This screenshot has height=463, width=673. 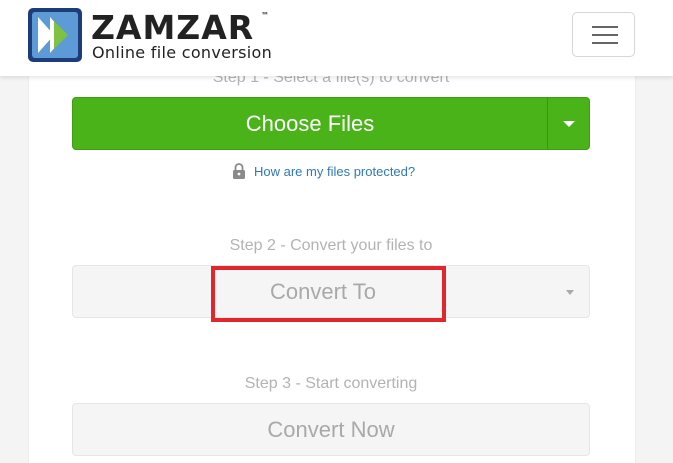 What do you see at coordinates (182, 52) in the screenshot?
I see `brand-tagline: Online file conversion` at bounding box center [182, 52].